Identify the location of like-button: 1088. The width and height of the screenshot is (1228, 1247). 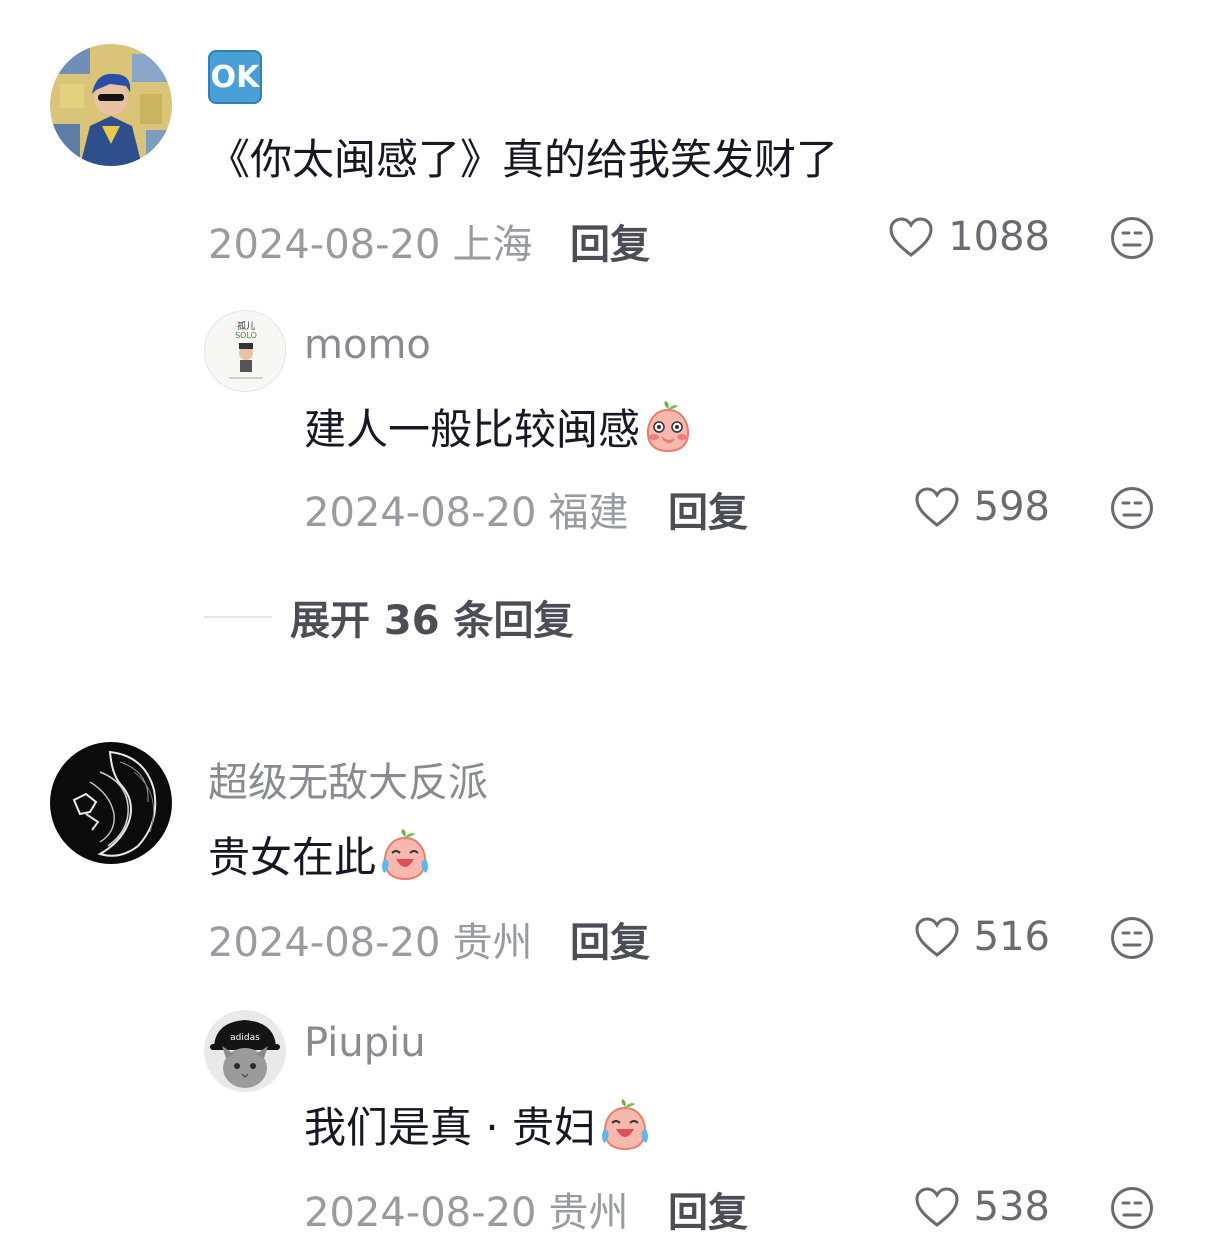
(969, 237).